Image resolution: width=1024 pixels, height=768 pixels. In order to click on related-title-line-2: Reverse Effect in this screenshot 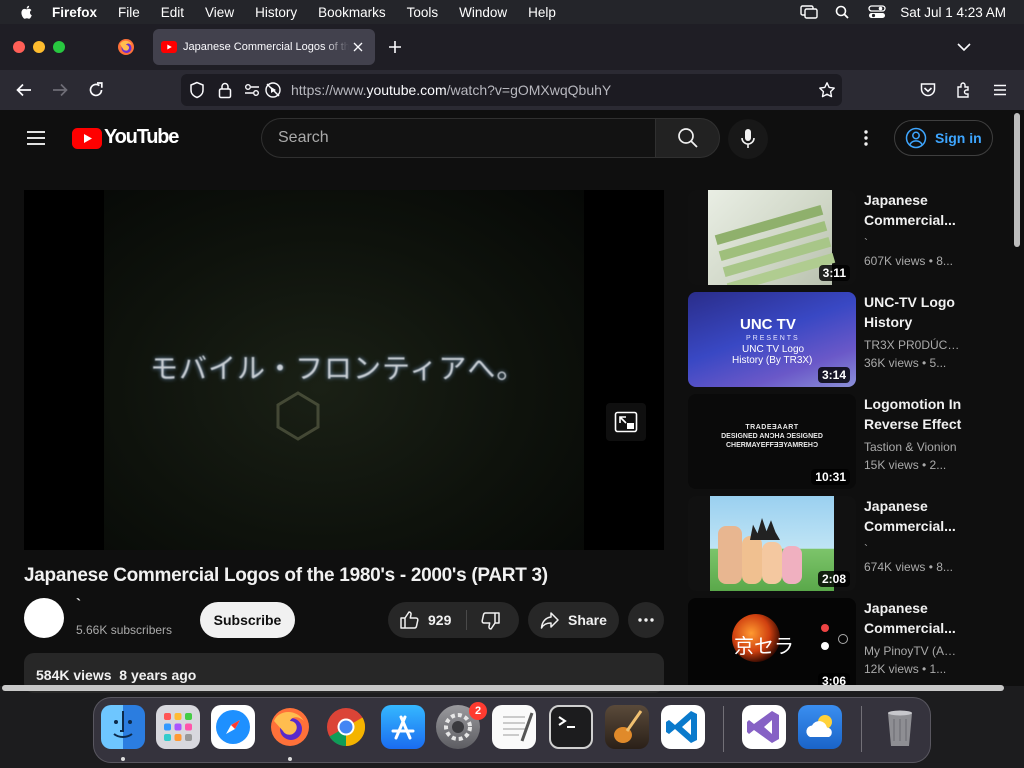, I will do `click(913, 424)`.